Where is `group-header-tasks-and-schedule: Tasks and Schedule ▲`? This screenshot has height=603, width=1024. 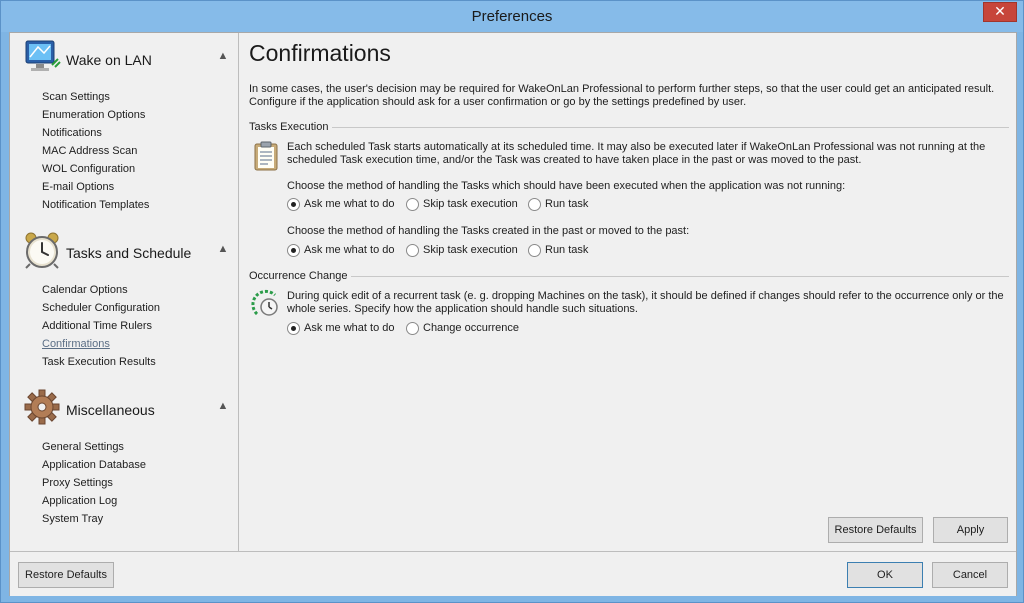 group-header-tasks-and-schedule: Tasks and Schedule ▲ is located at coordinates (125, 252).